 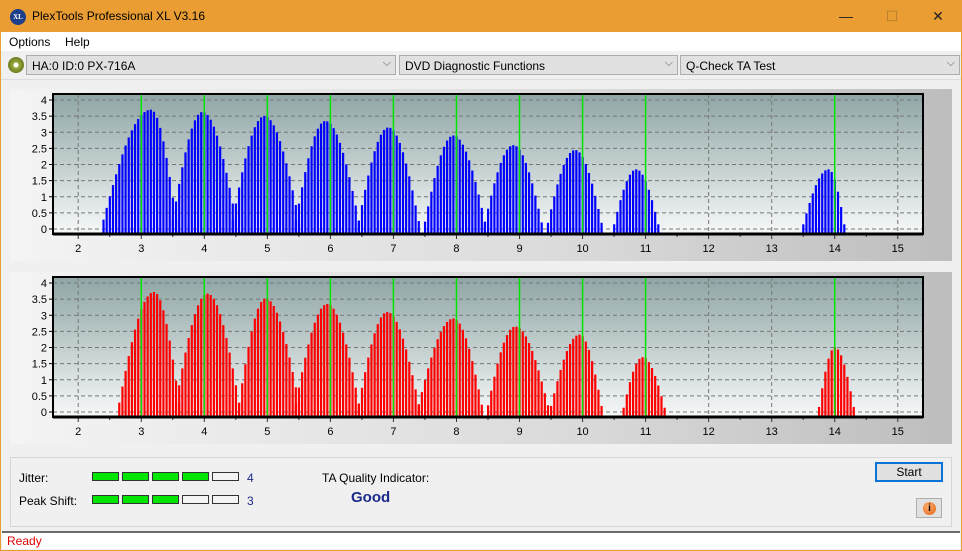 I want to click on x-tick-label: 14, so click(x=835, y=432).